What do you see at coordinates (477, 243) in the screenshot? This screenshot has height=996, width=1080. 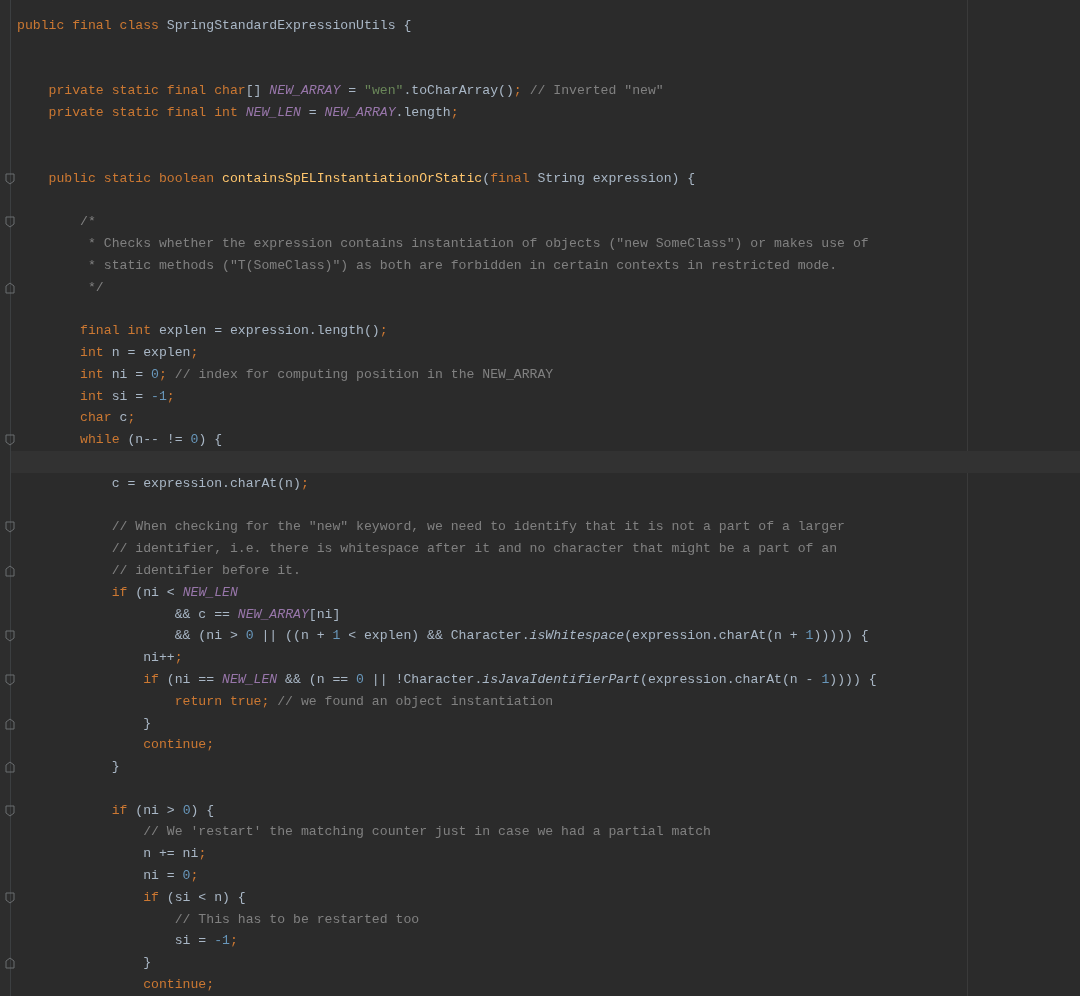 I see `code-line: * Checks whether the expression contains instantiation of objects ("new SomeClass") or makes use of` at bounding box center [477, 243].